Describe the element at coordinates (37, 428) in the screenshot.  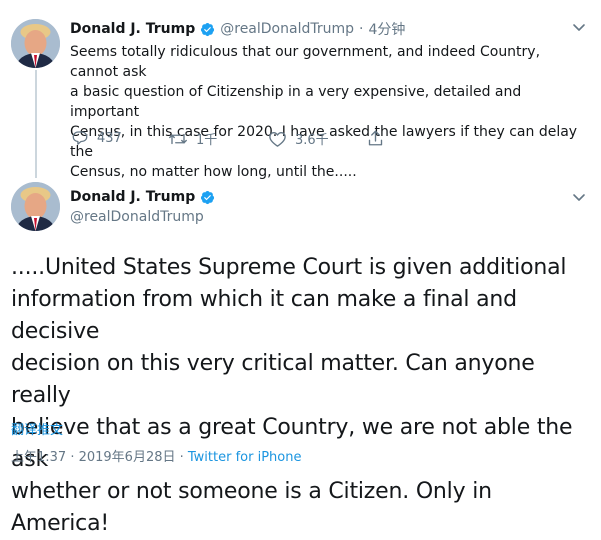
I see `translate-tweet-link: 翻译推文` at that location.